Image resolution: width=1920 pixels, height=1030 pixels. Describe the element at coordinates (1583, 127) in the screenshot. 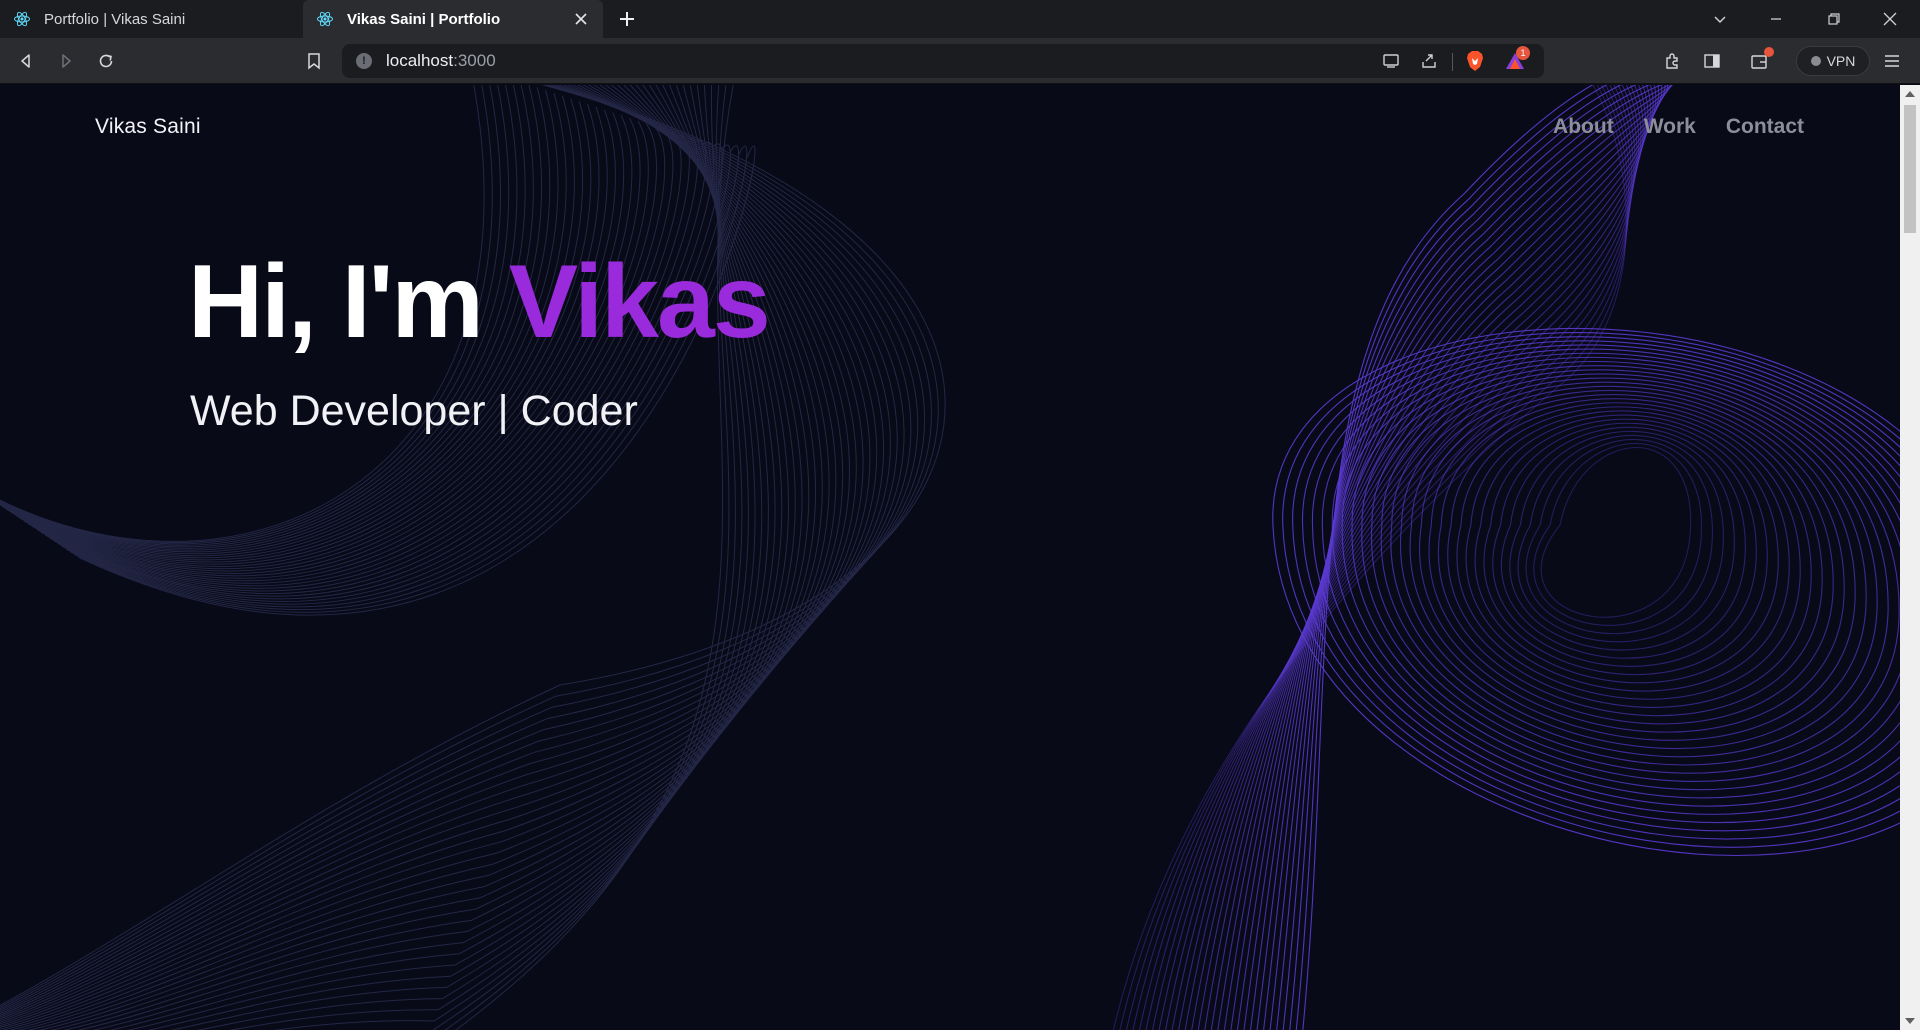

I see `nav-link-about: About` at that location.